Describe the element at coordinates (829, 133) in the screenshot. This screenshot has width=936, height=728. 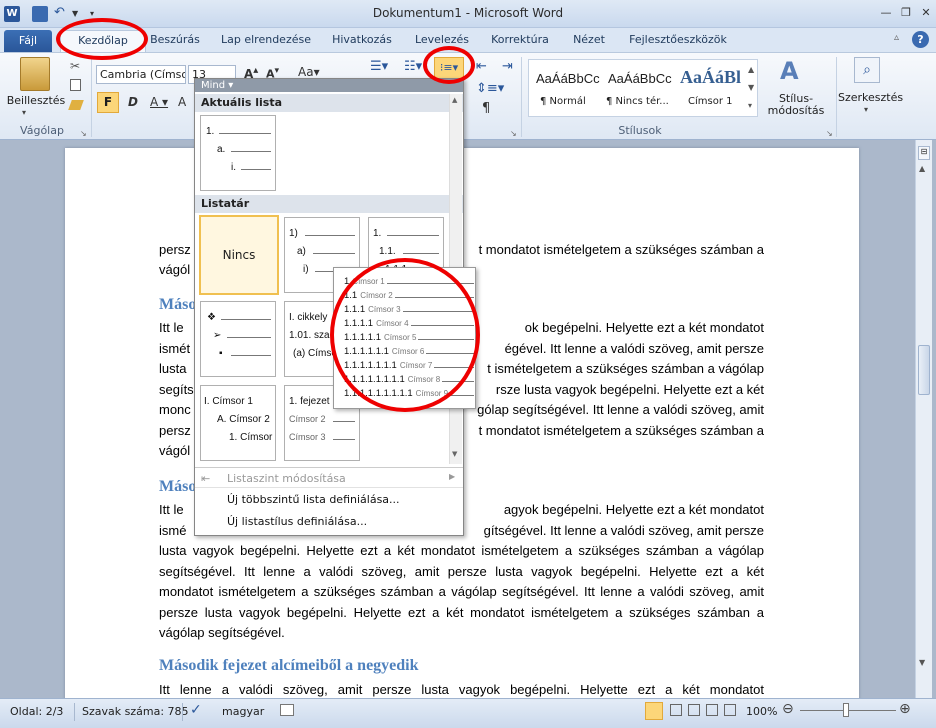
I see `styles-launcher-icon: ↘` at that location.